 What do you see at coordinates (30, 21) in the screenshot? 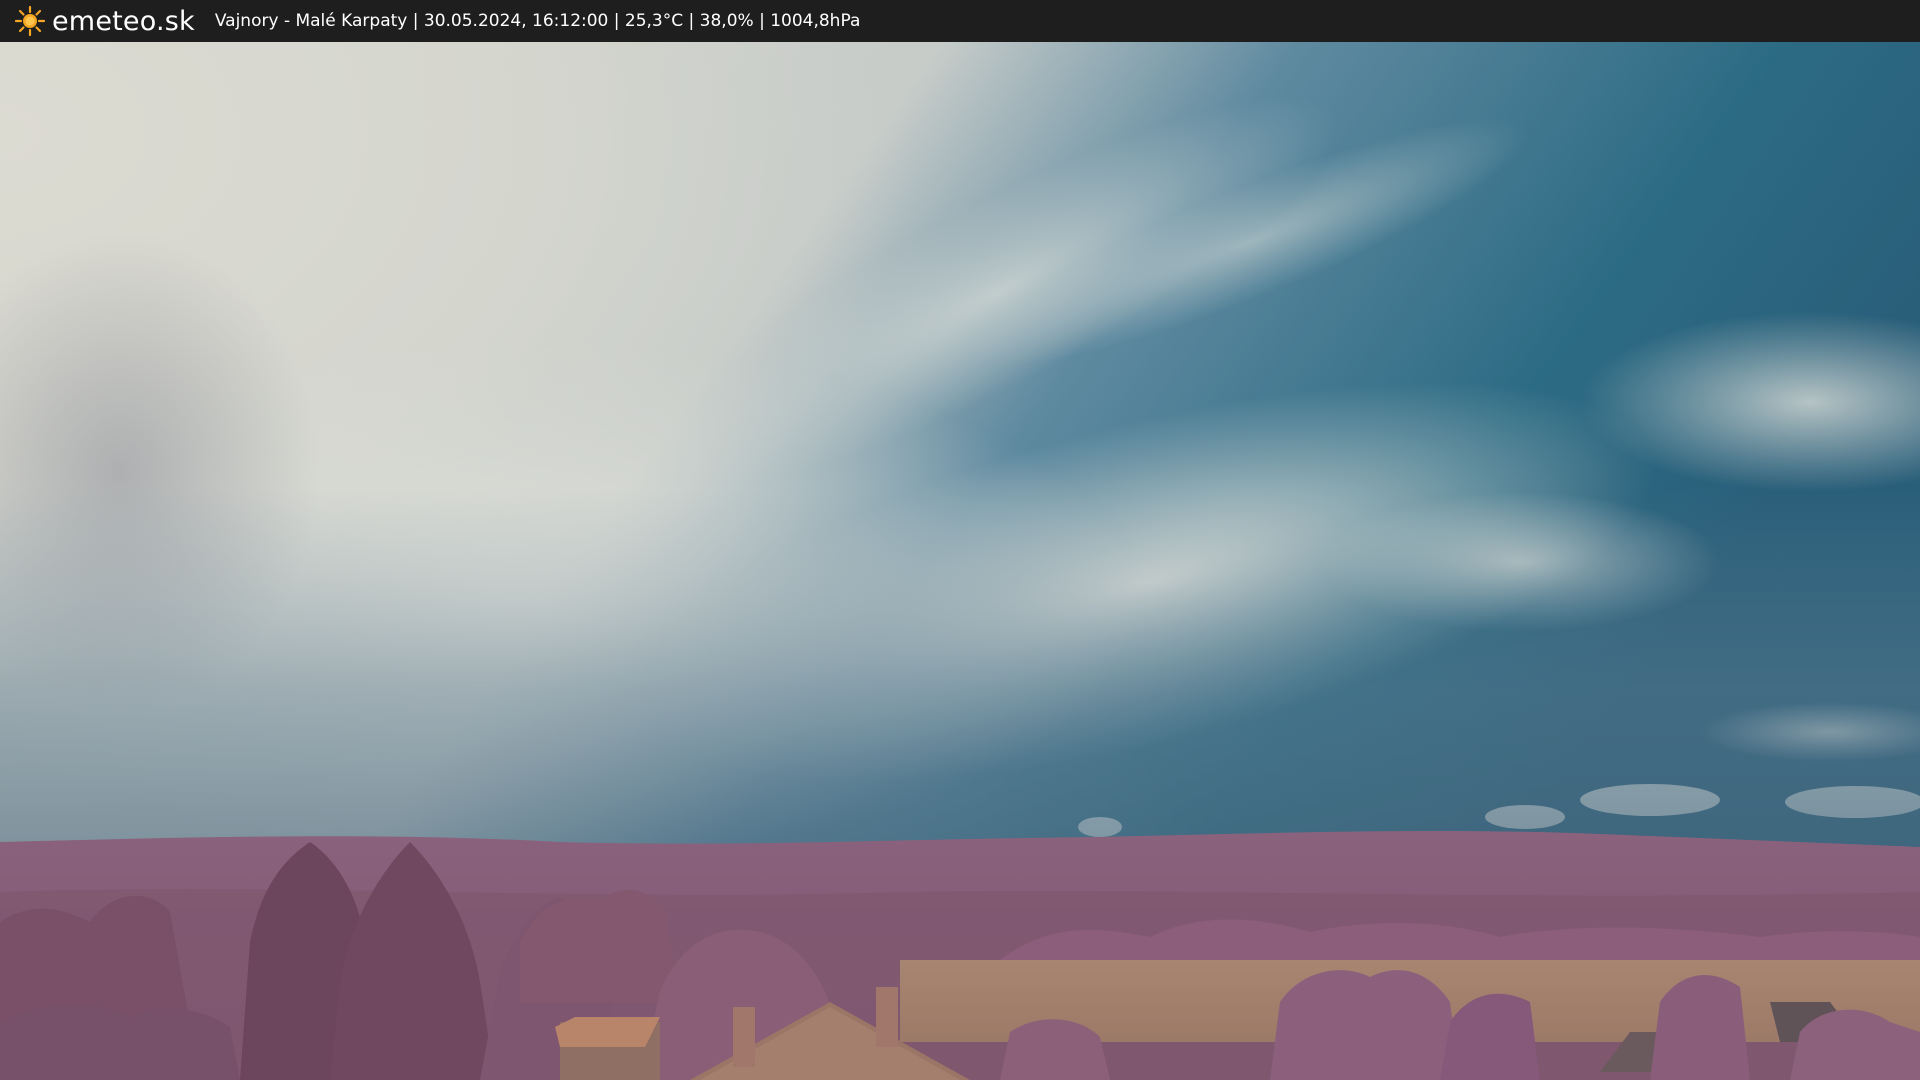
I see `sun-icon` at bounding box center [30, 21].